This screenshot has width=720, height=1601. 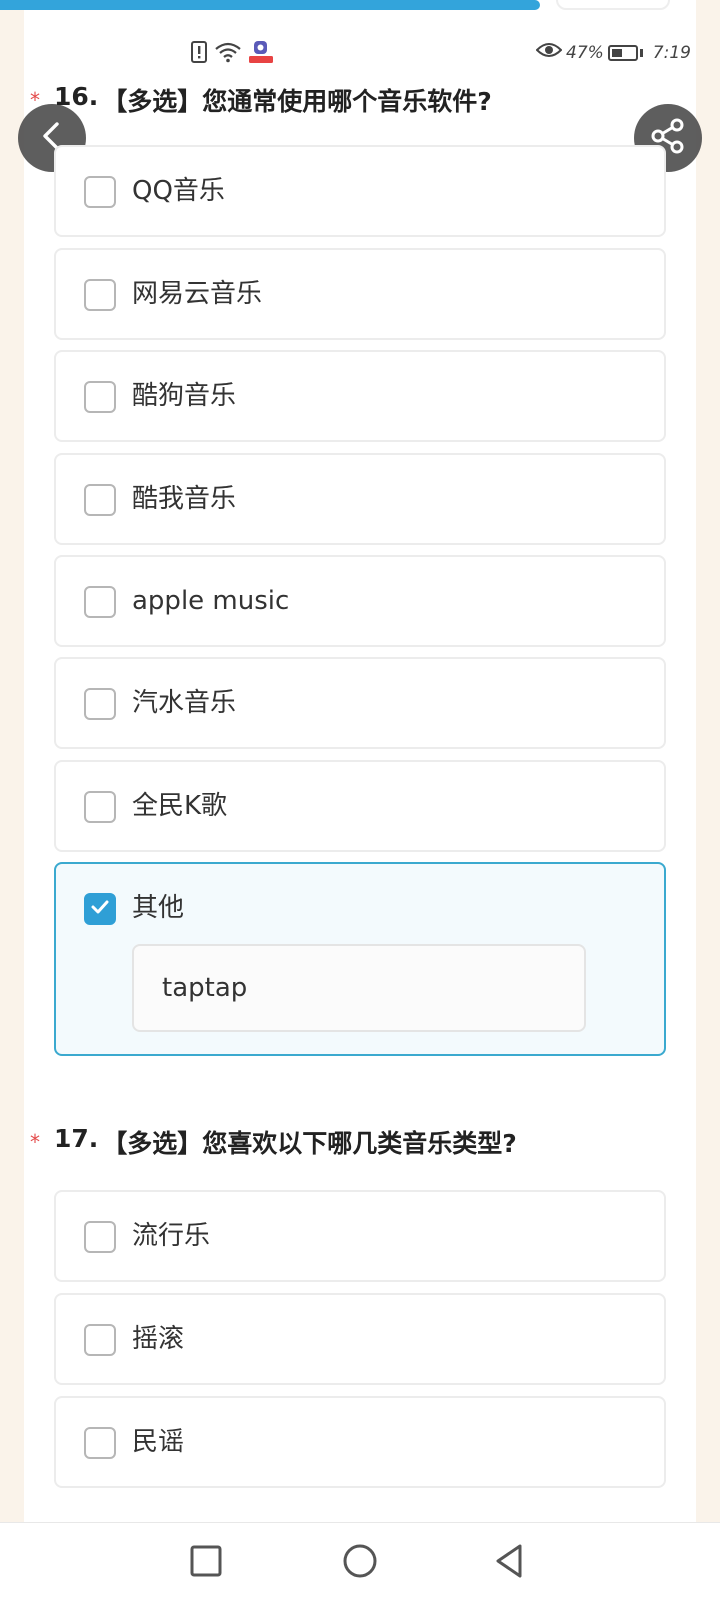 I want to click on battery-icon, so click(x=622, y=52).